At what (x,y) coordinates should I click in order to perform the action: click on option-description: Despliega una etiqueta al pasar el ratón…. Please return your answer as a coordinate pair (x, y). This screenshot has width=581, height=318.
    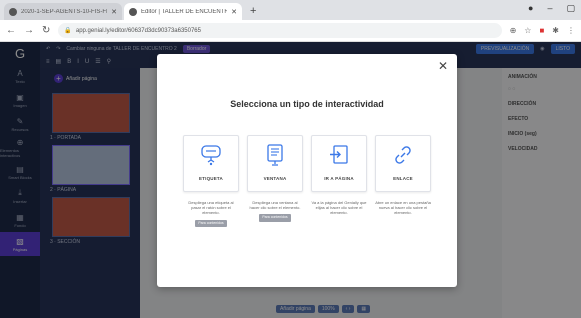
    Looking at the image, I should click on (211, 213).